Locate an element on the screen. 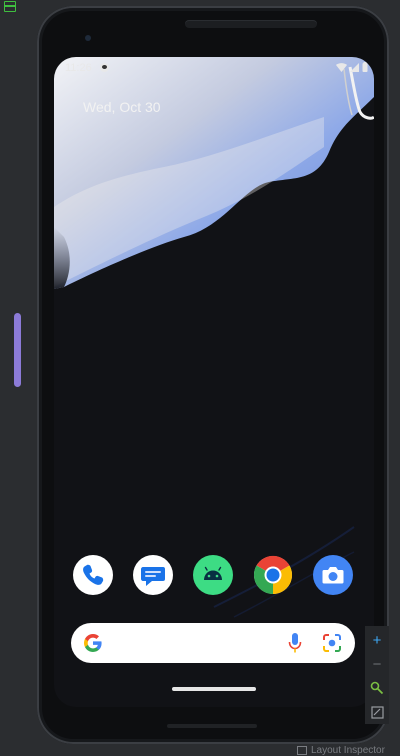 The image size is (400, 756). zoom-out-button: − is located at coordinates (377, 664).